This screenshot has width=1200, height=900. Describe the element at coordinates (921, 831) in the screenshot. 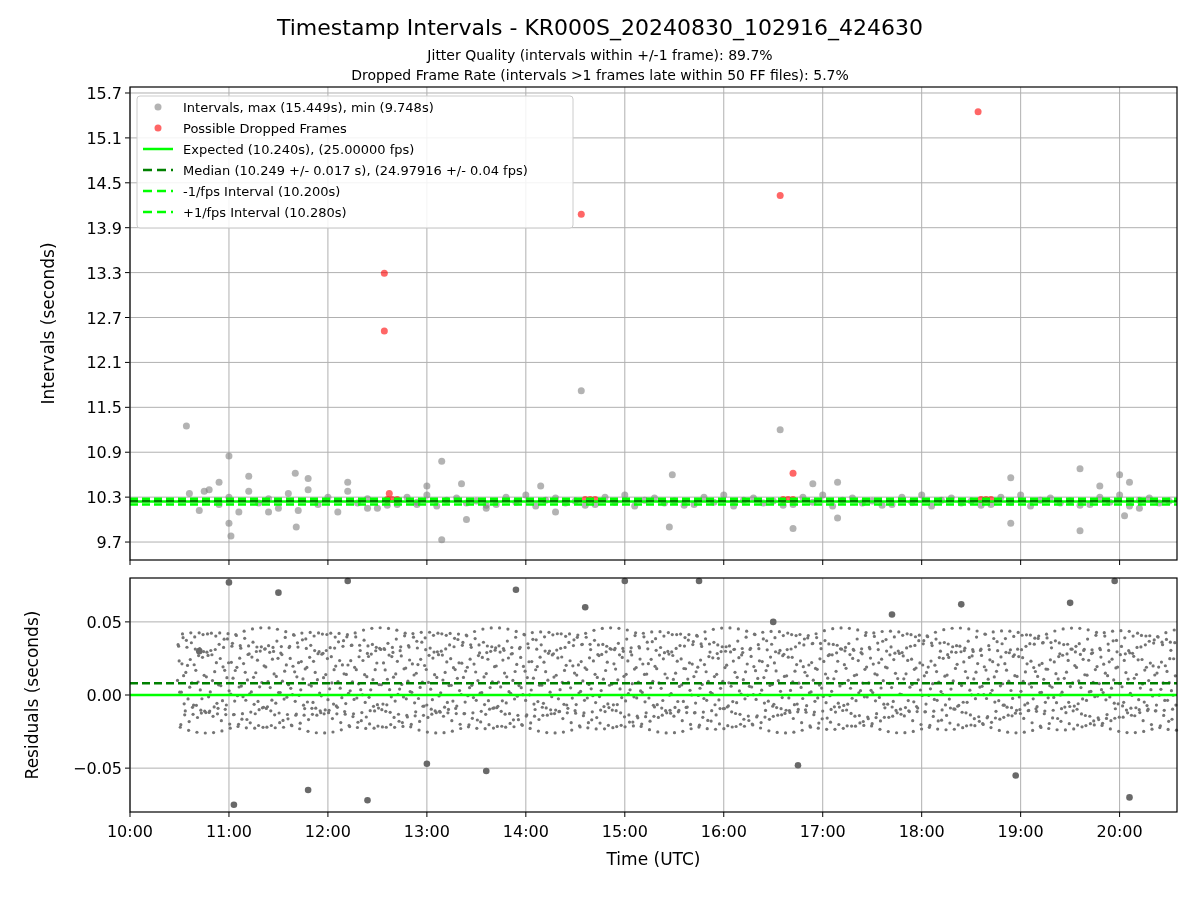

I see `x-tick-label: 18:00` at that location.